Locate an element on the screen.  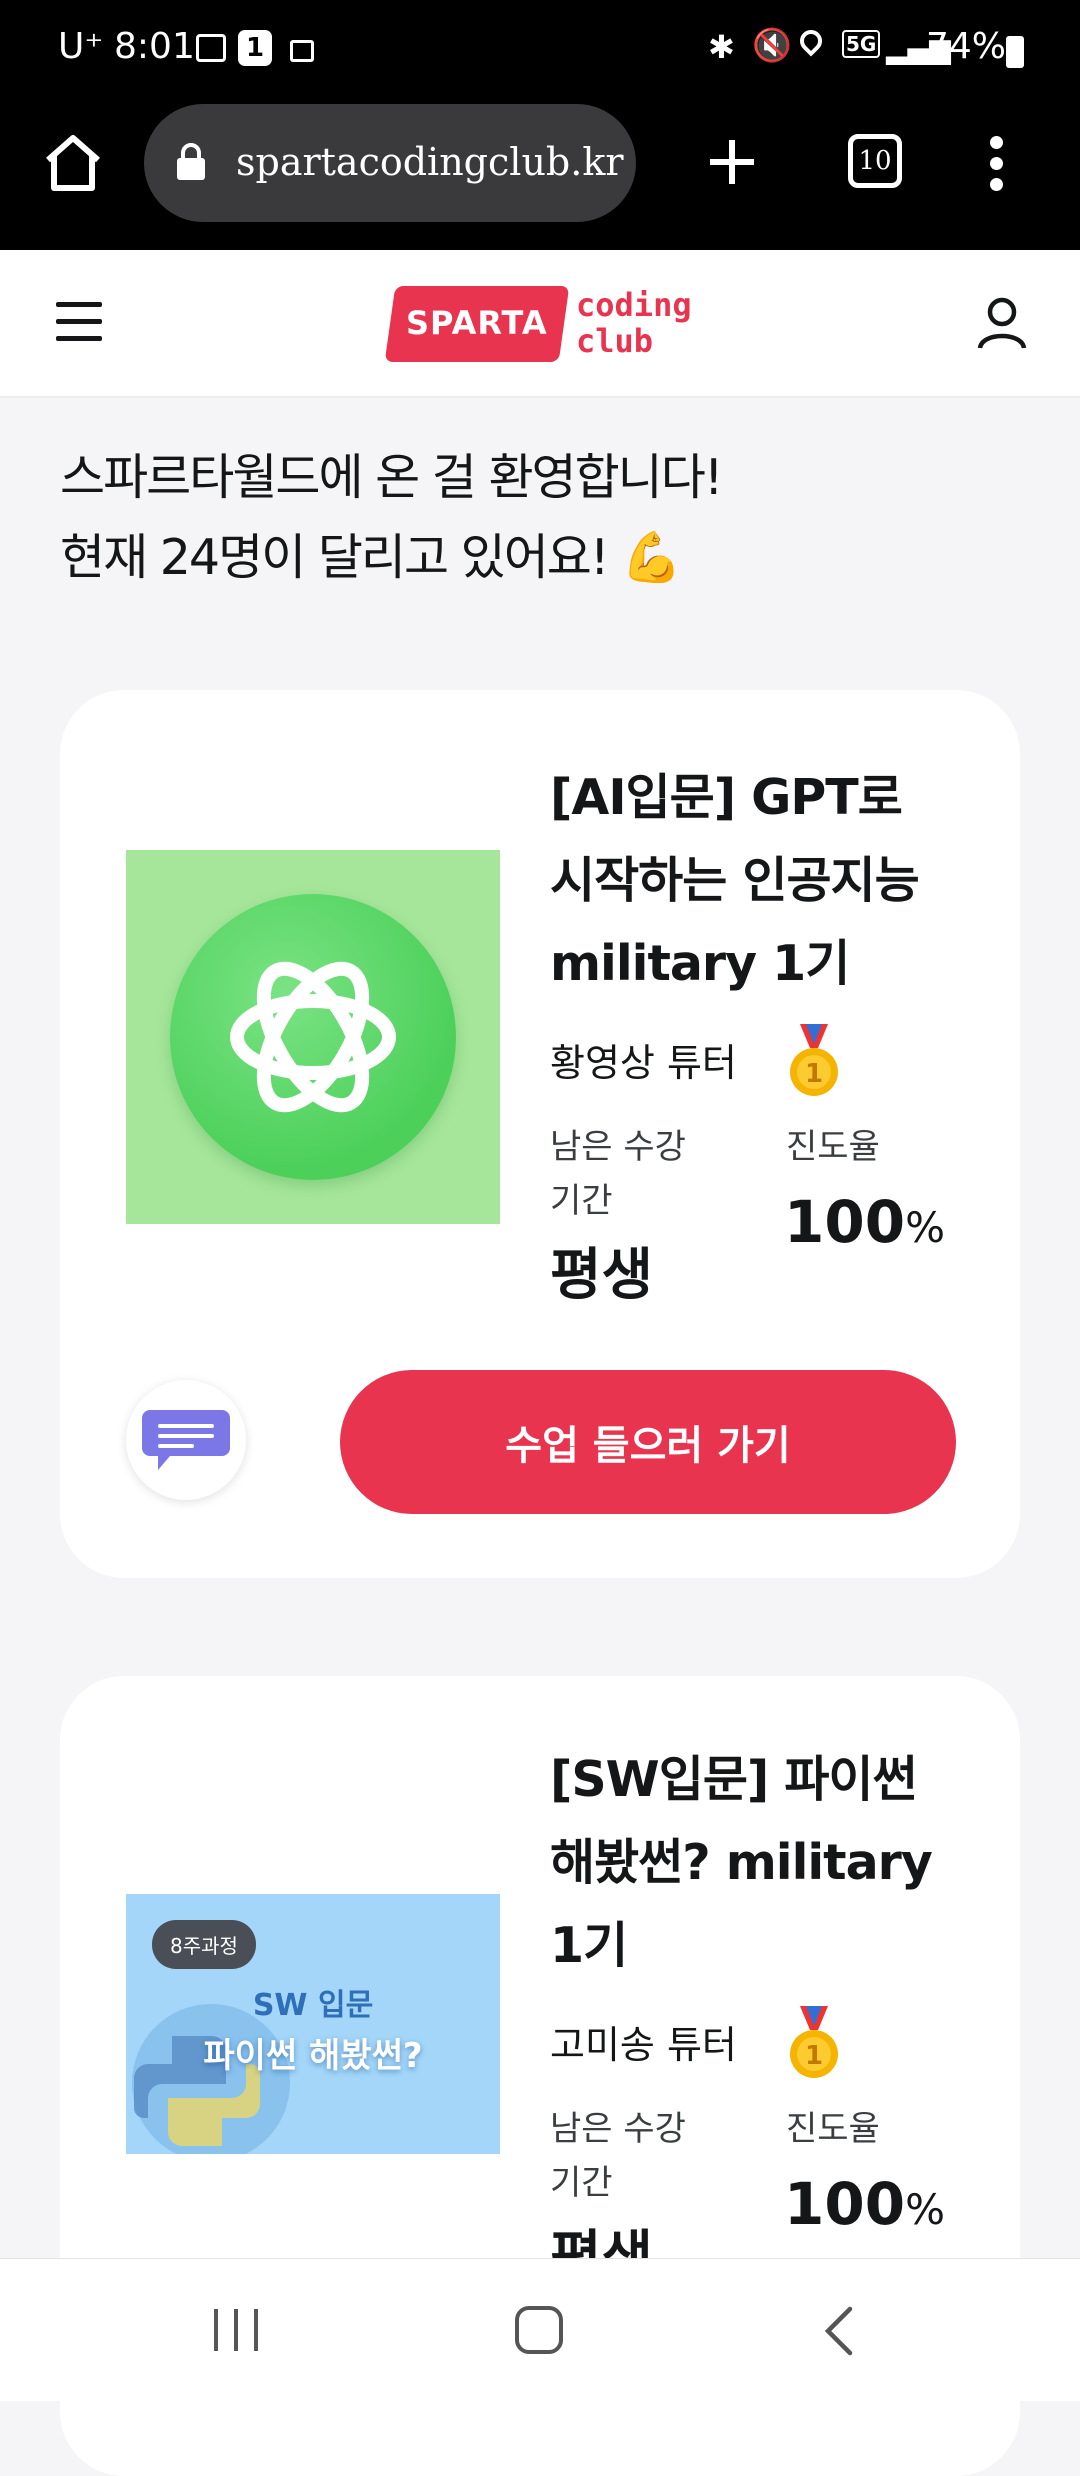
back-icon is located at coordinates (840, 2331).